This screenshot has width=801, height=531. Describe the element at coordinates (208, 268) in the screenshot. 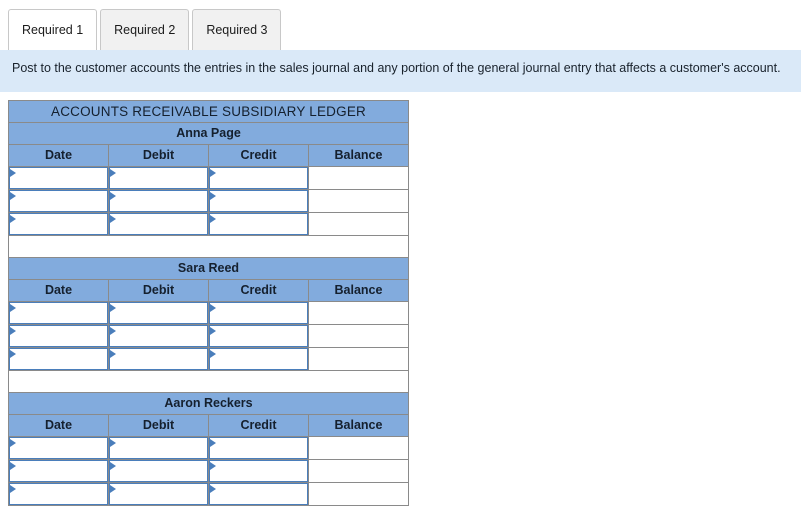

I see `account-name-row: Sara Reed` at that location.